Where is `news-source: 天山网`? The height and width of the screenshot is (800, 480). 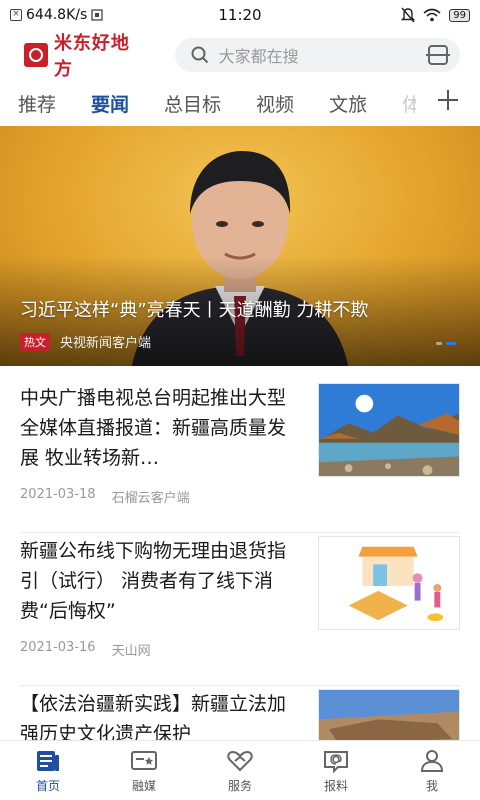 news-source: 天山网 is located at coordinates (131, 651).